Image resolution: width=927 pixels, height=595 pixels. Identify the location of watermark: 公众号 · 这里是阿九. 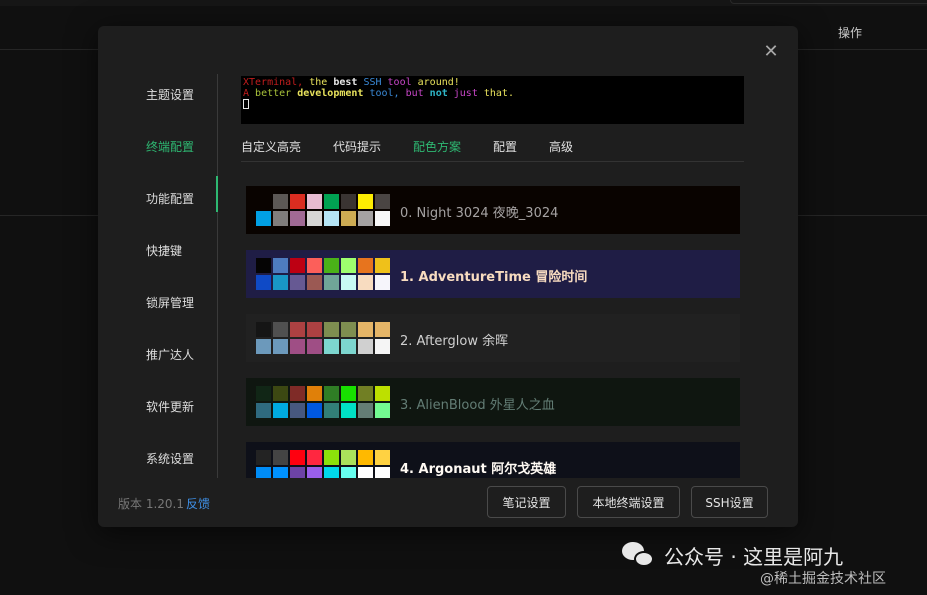
(732, 555).